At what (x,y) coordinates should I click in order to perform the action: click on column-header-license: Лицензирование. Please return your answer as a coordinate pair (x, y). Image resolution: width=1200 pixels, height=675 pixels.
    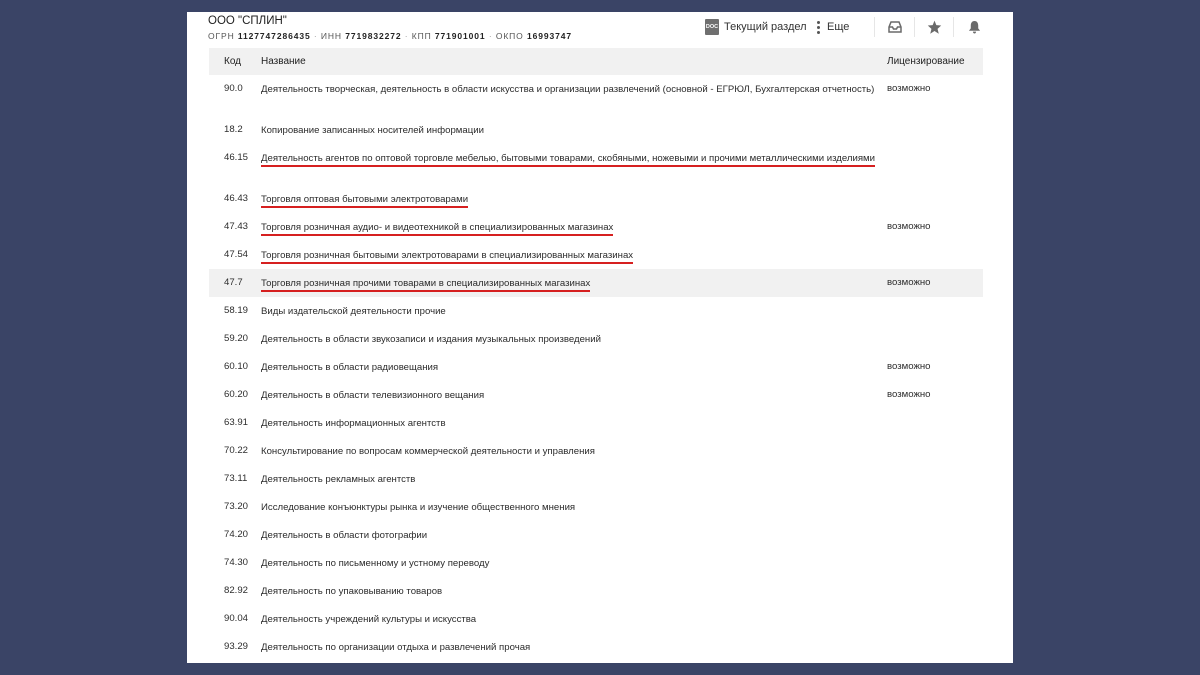
    Looking at the image, I should click on (926, 61).